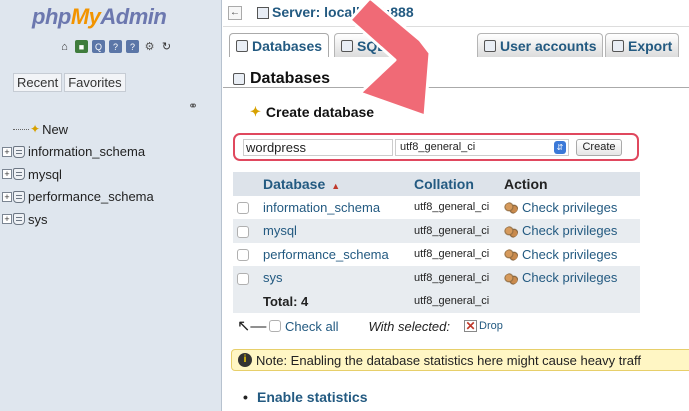 The height and width of the screenshot is (411, 689). Describe the element at coordinates (318, 147) in the screenshot. I see `database-name-input` at that location.